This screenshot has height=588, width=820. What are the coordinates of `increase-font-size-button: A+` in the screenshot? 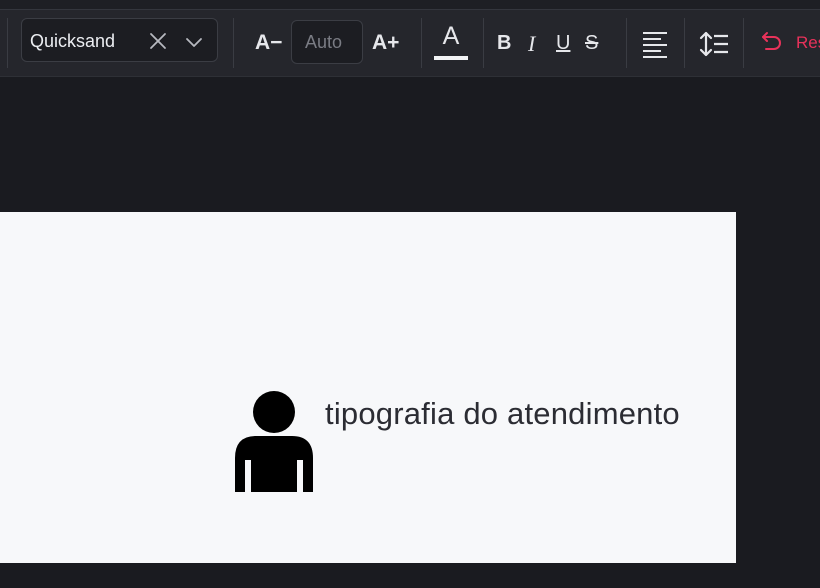 It's located at (385, 42).